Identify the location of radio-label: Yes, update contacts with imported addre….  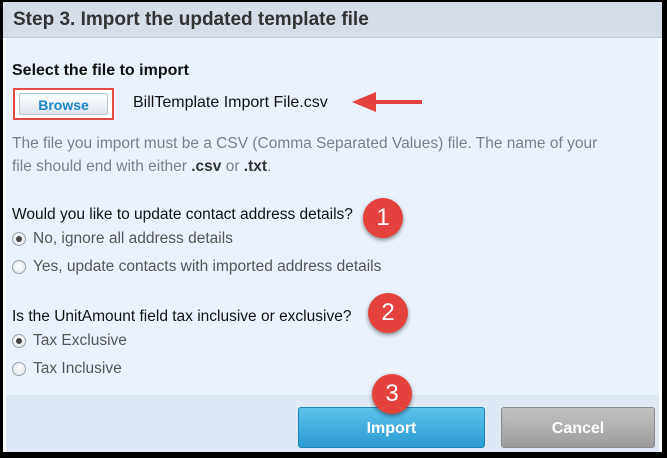
(207, 266).